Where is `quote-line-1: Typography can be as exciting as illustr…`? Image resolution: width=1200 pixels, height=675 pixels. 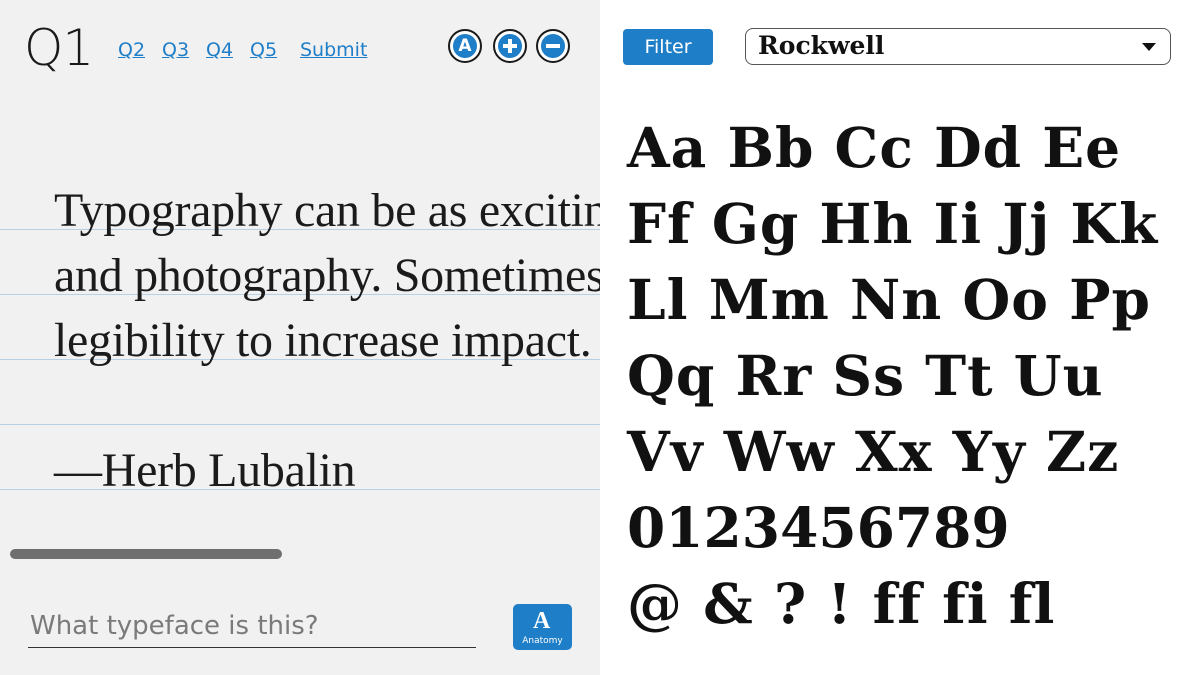 quote-line-1: Typography can be as exciting as illustr… is located at coordinates (327, 210).